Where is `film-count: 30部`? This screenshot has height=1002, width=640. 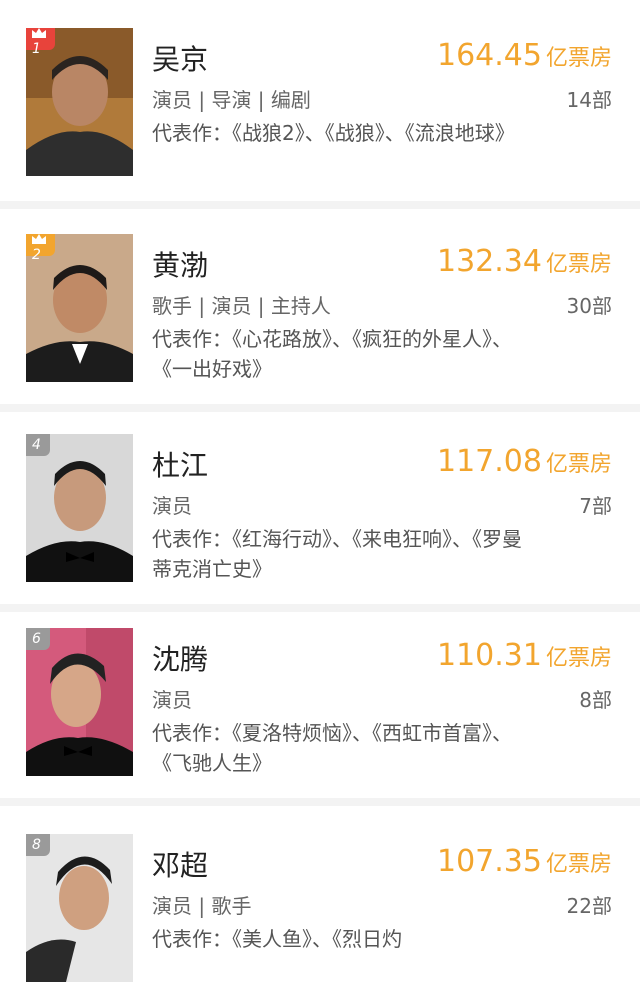 film-count: 30部 is located at coordinates (589, 306).